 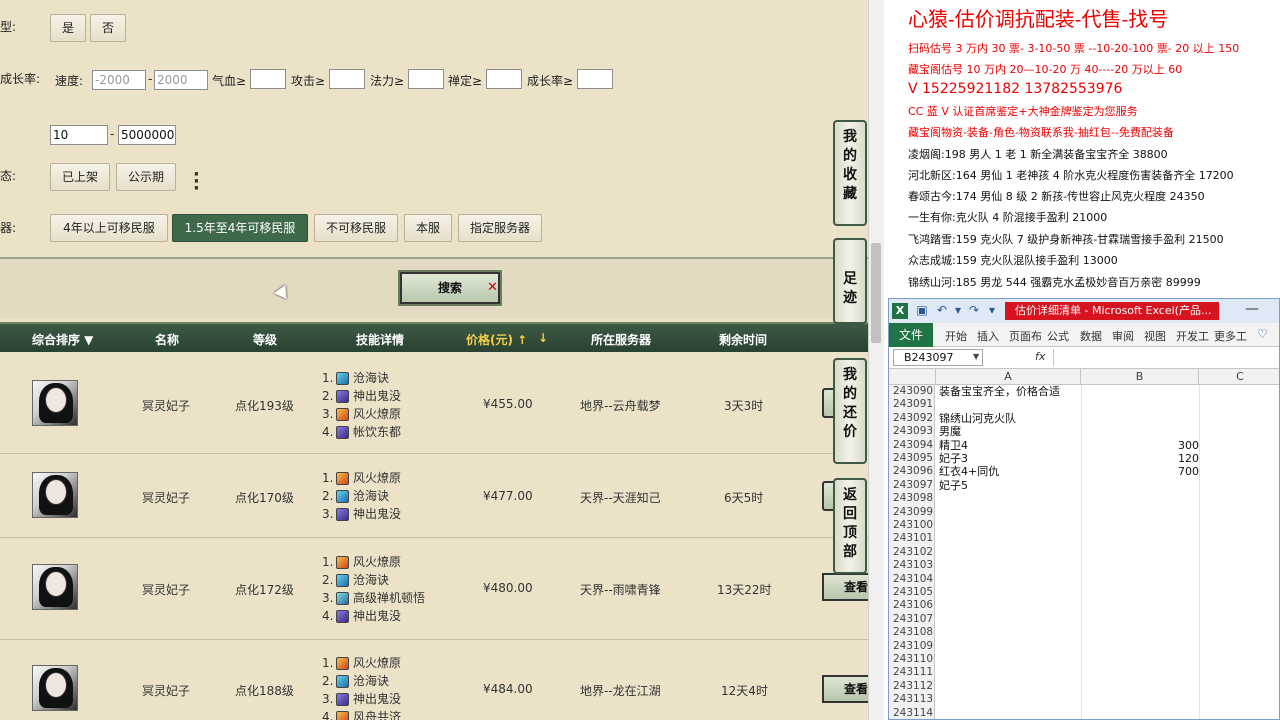 What do you see at coordinates (1084, 485) in the screenshot?
I see `spreadsheet-row: 243097 妃子5` at bounding box center [1084, 485].